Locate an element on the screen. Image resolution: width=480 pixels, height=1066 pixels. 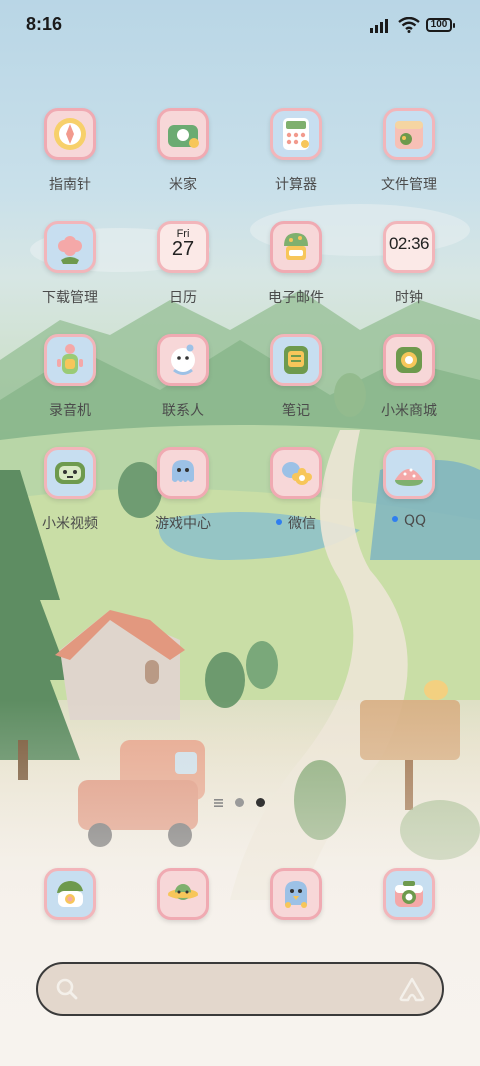
app-label: 下载管理 is located at coordinates (70, 298).